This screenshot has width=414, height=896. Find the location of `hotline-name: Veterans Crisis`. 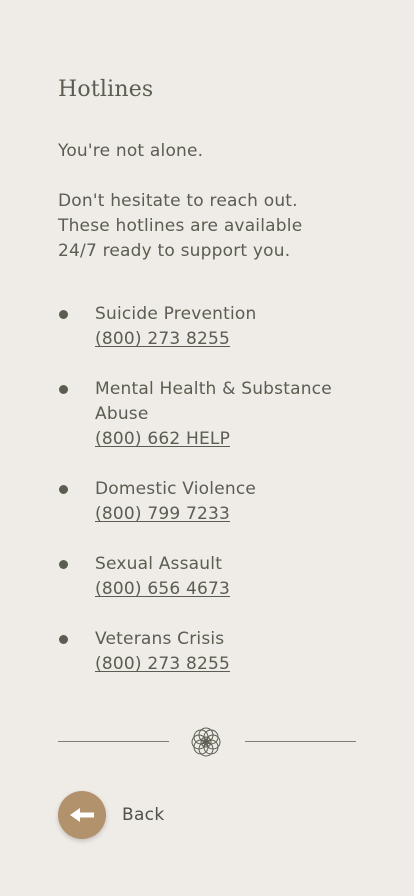

hotline-name: Veterans Crisis is located at coordinates (160, 639).